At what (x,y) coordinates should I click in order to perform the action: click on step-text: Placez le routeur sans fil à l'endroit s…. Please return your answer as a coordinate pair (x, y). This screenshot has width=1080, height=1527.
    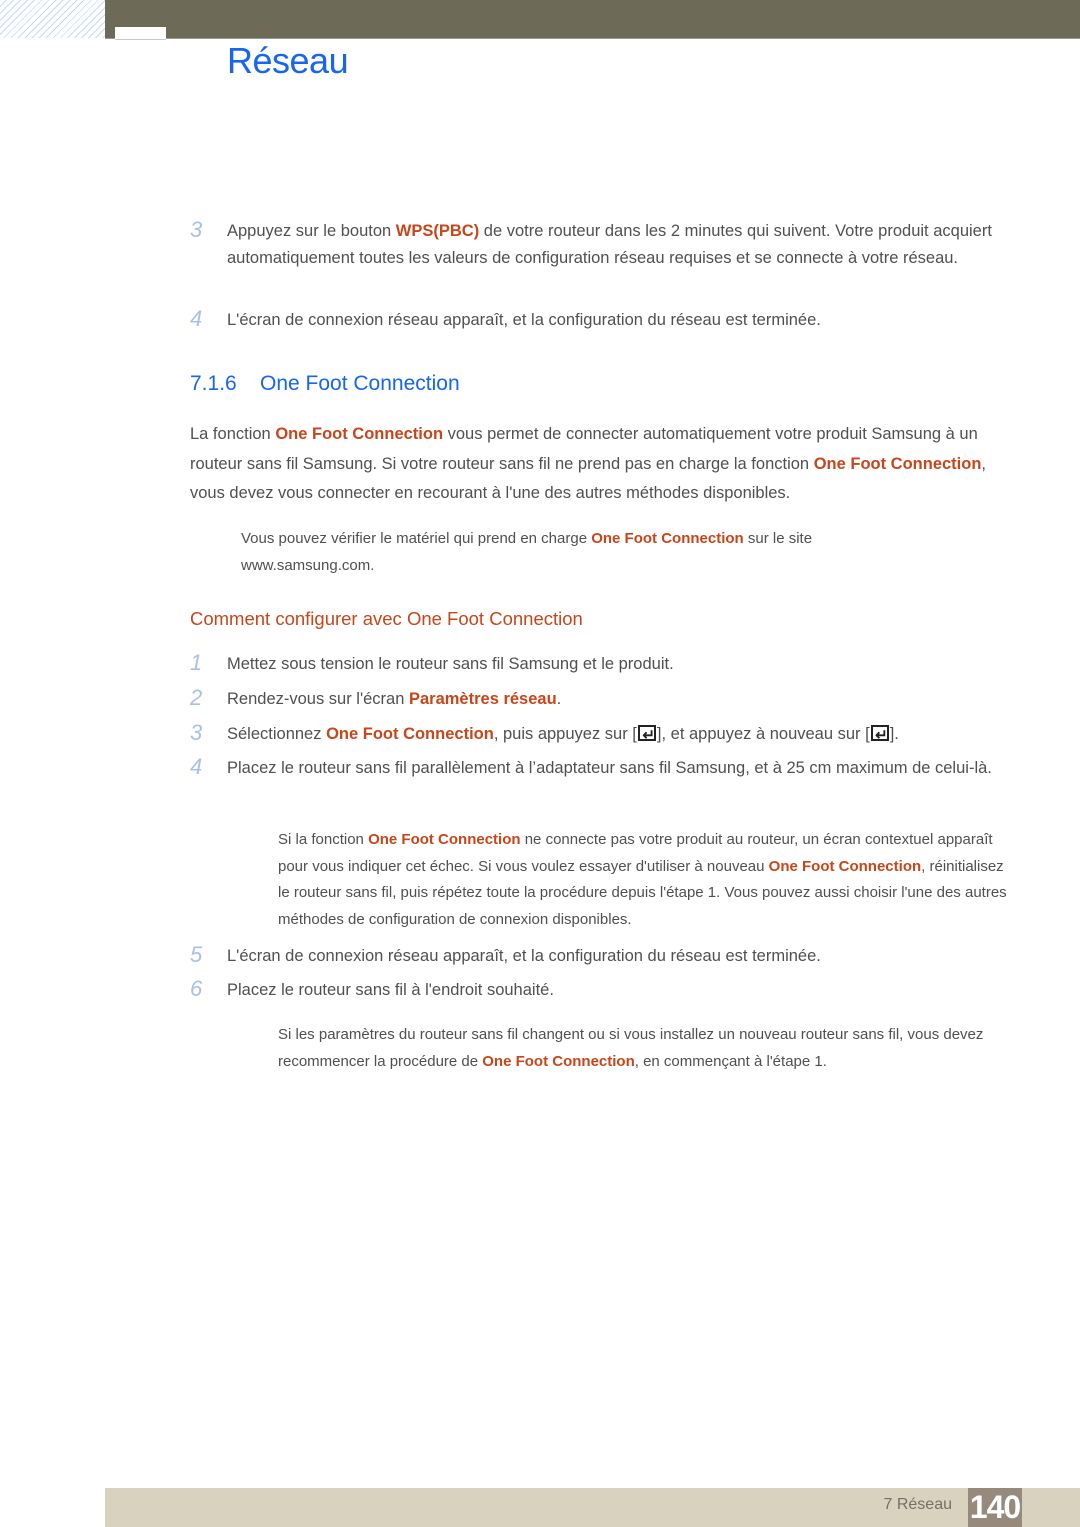
    Looking at the image, I should click on (390, 990).